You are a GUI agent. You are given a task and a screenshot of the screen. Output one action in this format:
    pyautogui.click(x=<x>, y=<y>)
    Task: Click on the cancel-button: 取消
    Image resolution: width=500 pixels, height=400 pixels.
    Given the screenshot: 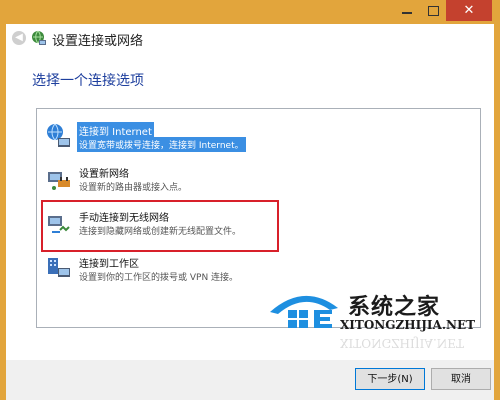 What is the action you would take?
    pyautogui.click(x=461, y=379)
    